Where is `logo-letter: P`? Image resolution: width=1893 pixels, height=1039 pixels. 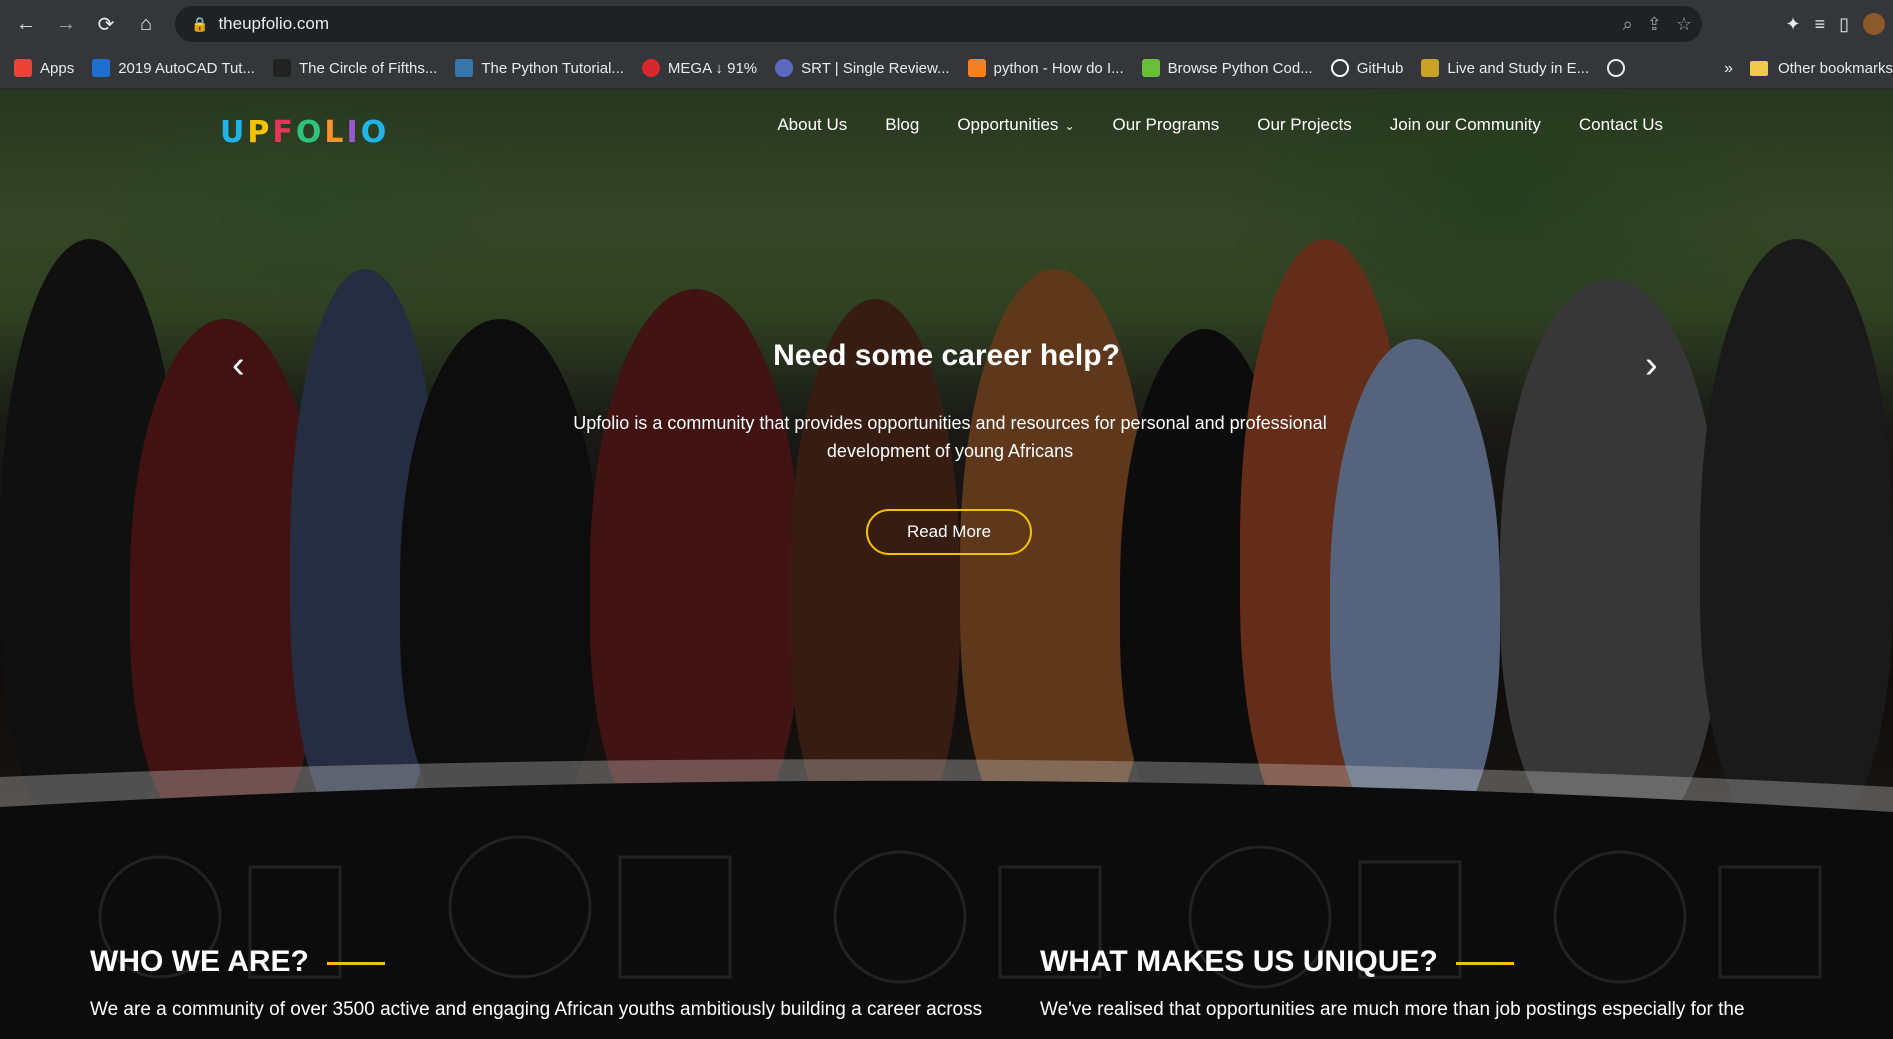 logo-letter: P is located at coordinates (260, 132).